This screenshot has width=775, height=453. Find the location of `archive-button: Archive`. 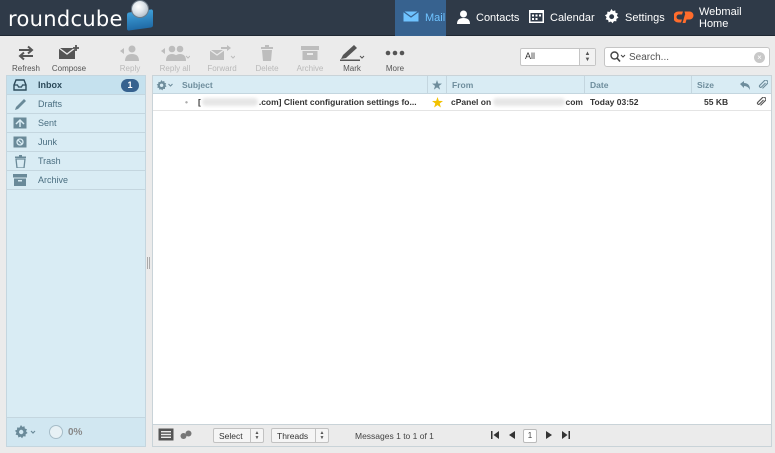

archive-button: Archive is located at coordinates (310, 58).